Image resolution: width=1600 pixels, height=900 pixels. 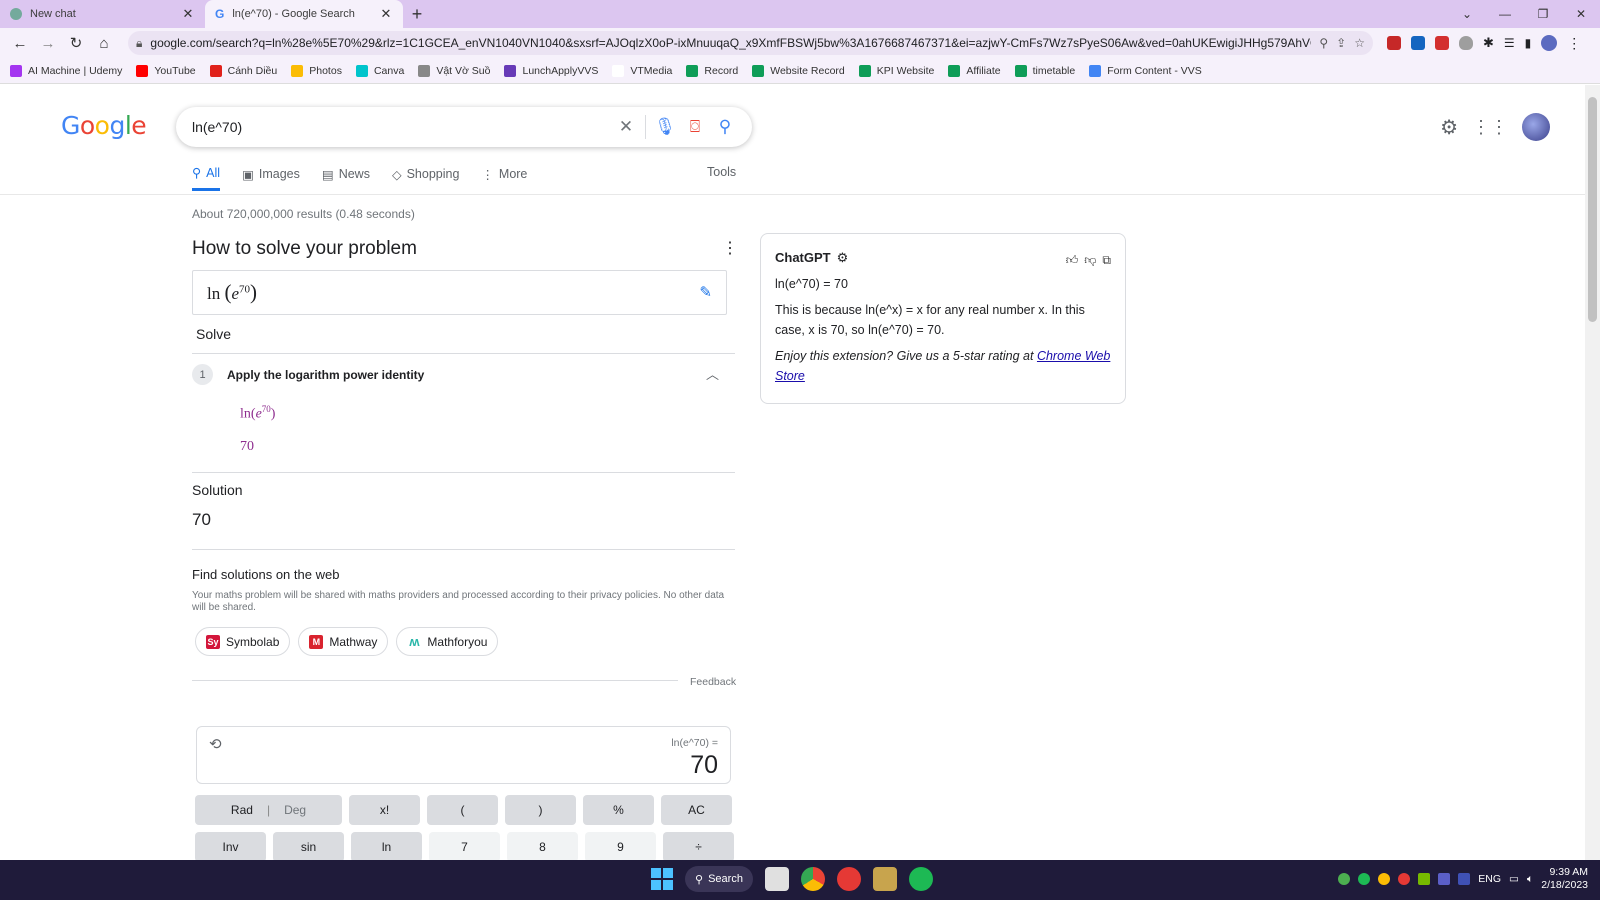 I want to click on clear-button: AC, so click(x=696, y=810).